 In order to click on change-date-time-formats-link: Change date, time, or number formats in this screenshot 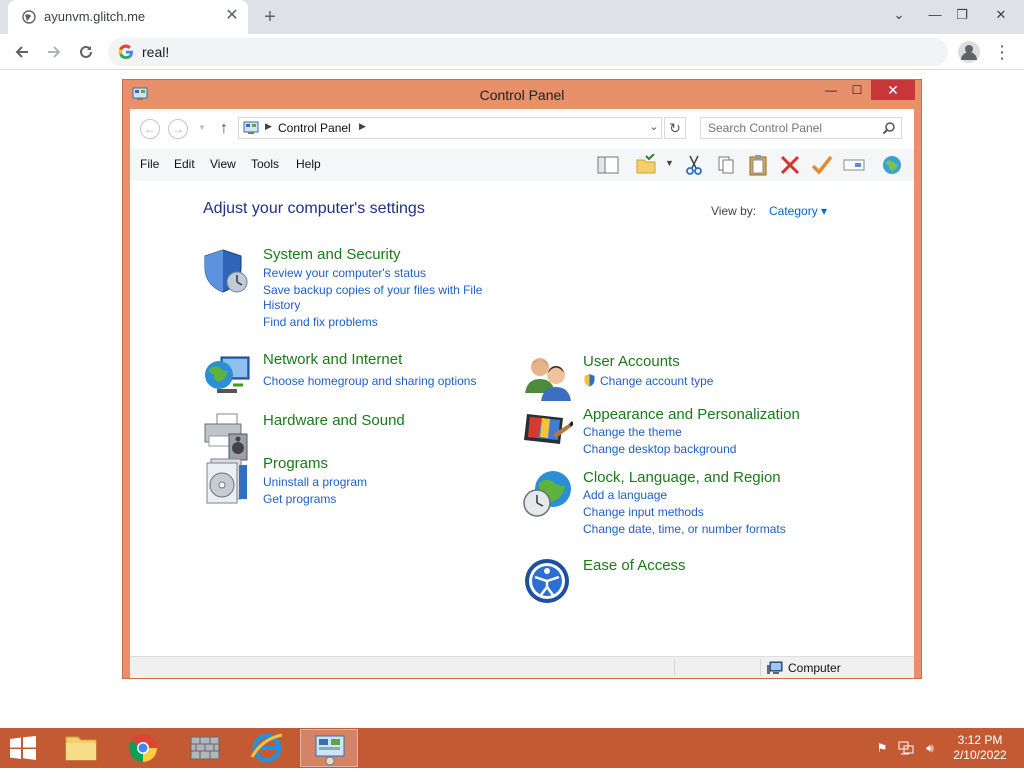, I will do `click(684, 529)`.